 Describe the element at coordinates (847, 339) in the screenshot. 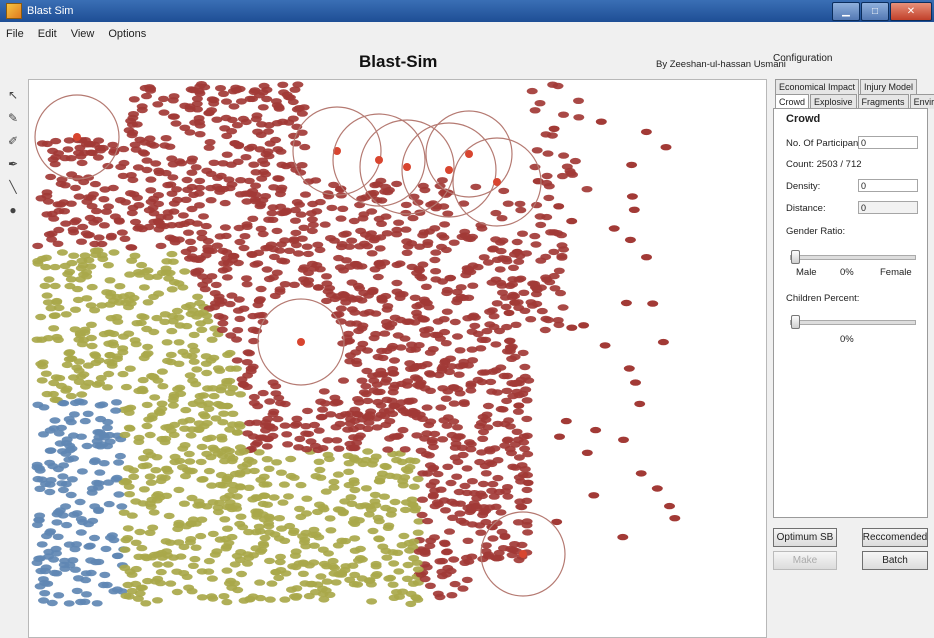

I see `children-value: 0%` at that location.